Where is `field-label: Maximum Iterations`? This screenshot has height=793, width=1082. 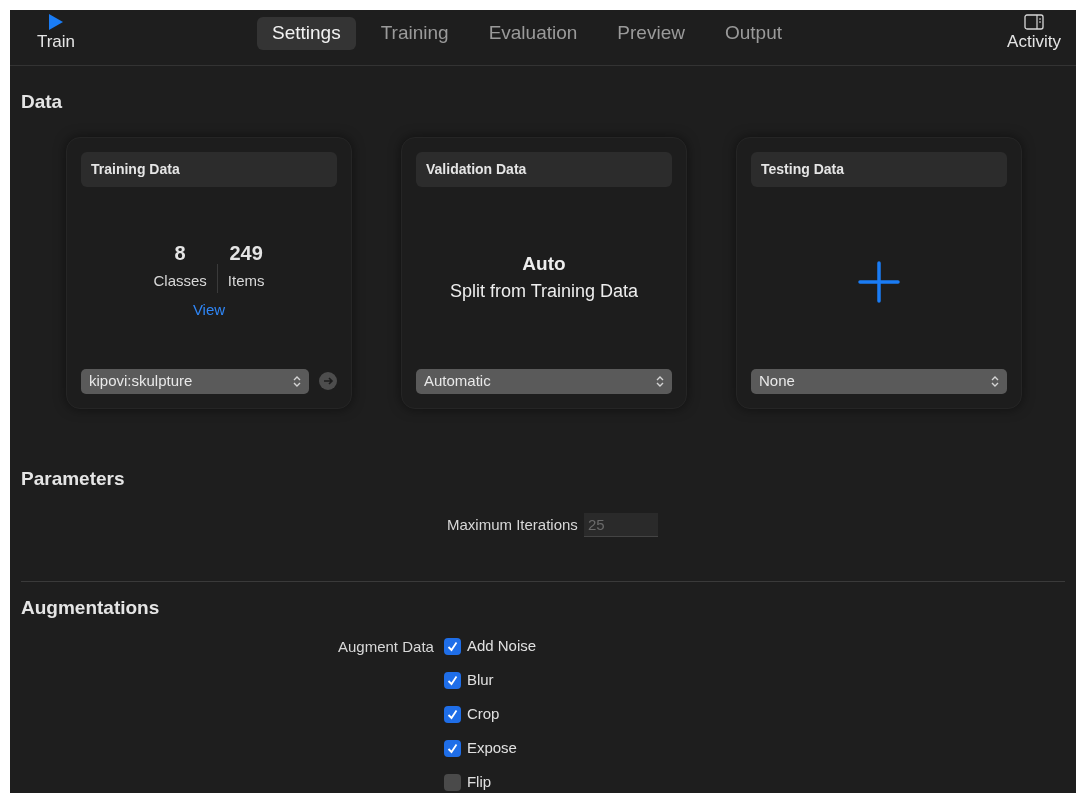 field-label: Maximum Iterations is located at coordinates (512, 524).